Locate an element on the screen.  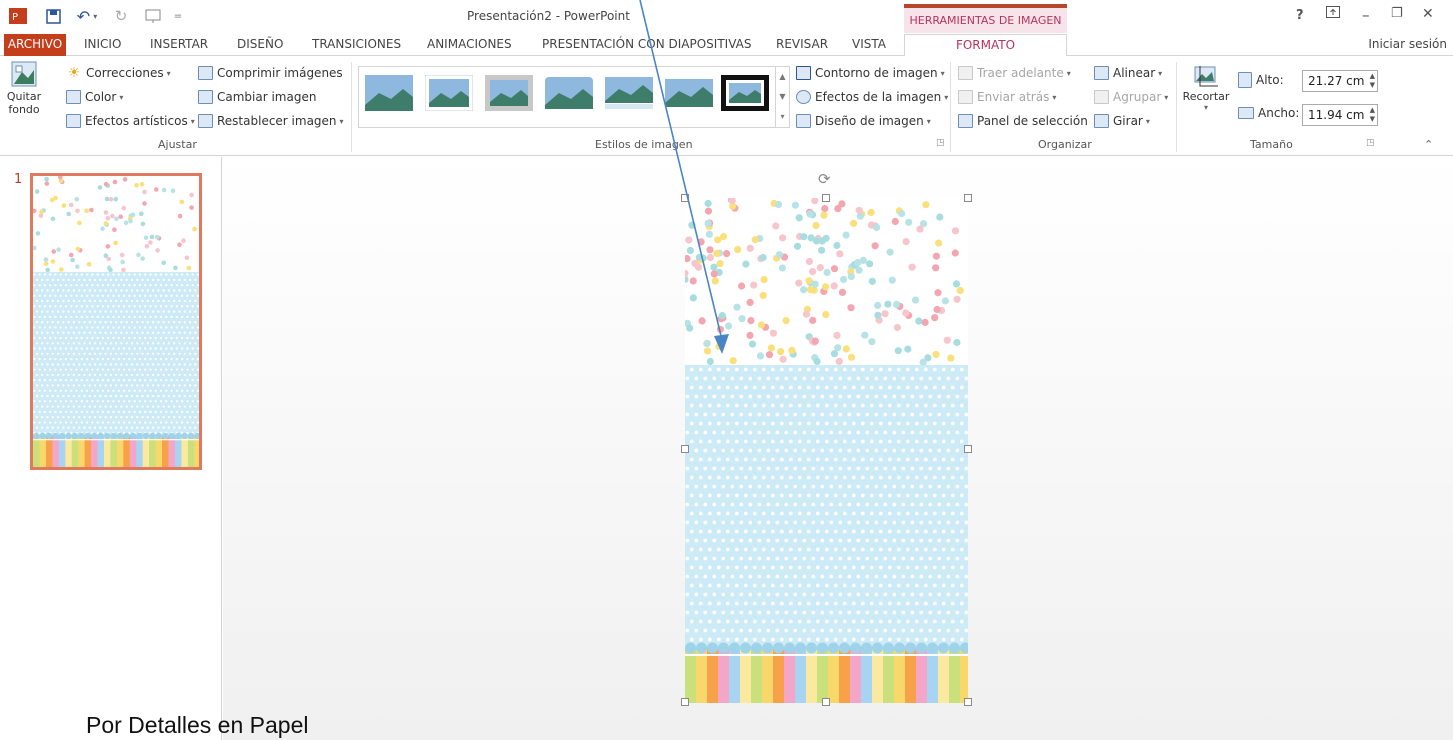
picture-border-button: Contorno de imagen ▾ is located at coordinates (870, 73).